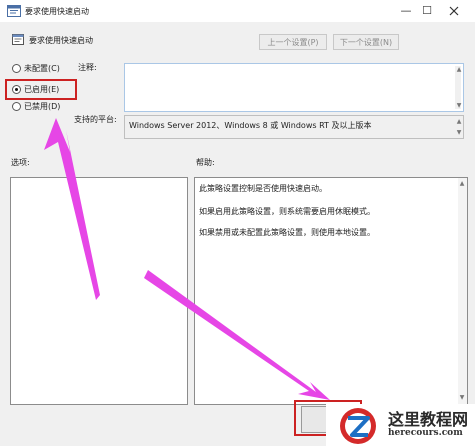 Image resolution: width=475 pixels, height=446 pixels. What do you see at coordinates (57, 11) in the screenshot?
I see `window-title: 要求使用快速启动` at bounding box center [57, 11].